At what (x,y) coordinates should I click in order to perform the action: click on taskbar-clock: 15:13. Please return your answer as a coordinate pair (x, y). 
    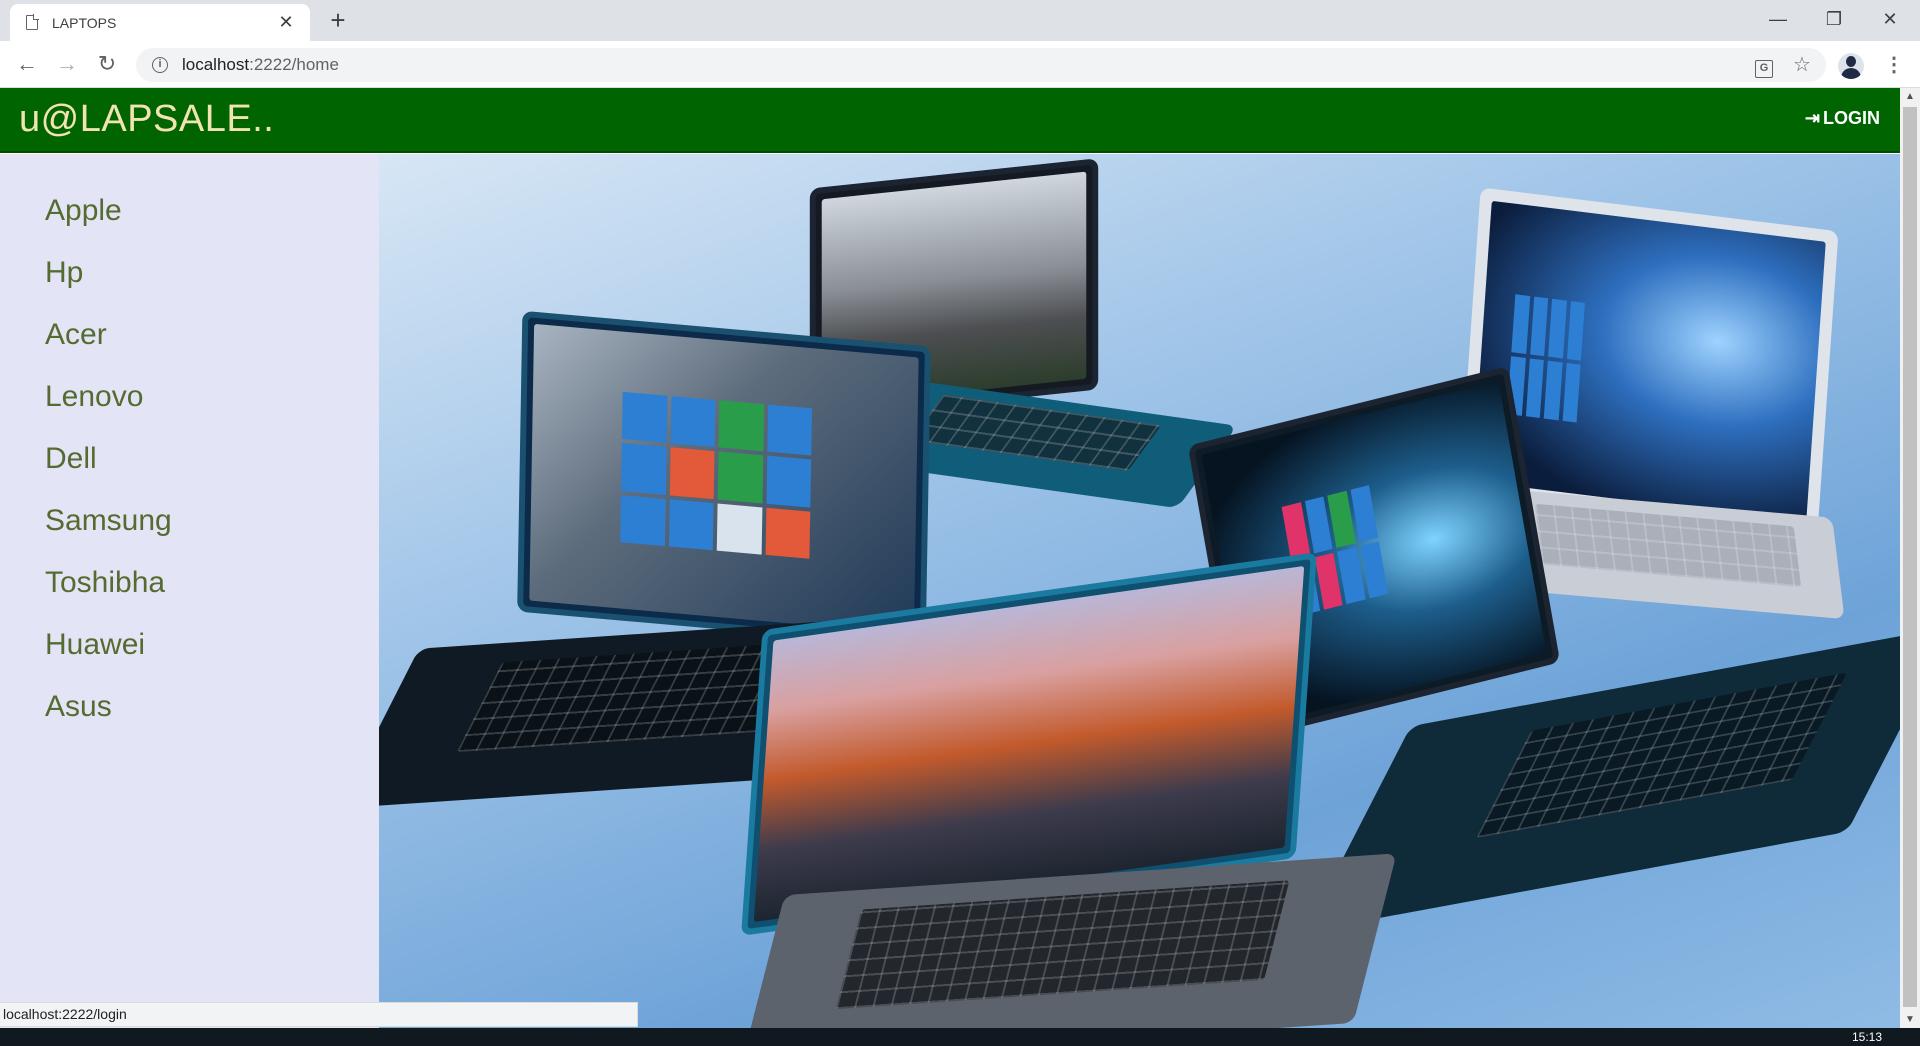
    Looking at the image, I should click on (1866, 1037).